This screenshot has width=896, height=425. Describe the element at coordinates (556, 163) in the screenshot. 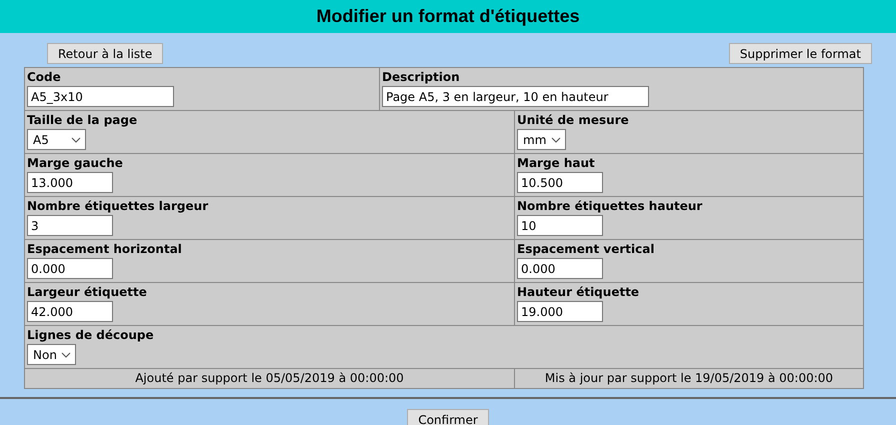

I see `field-label: Marge haut` at that location.